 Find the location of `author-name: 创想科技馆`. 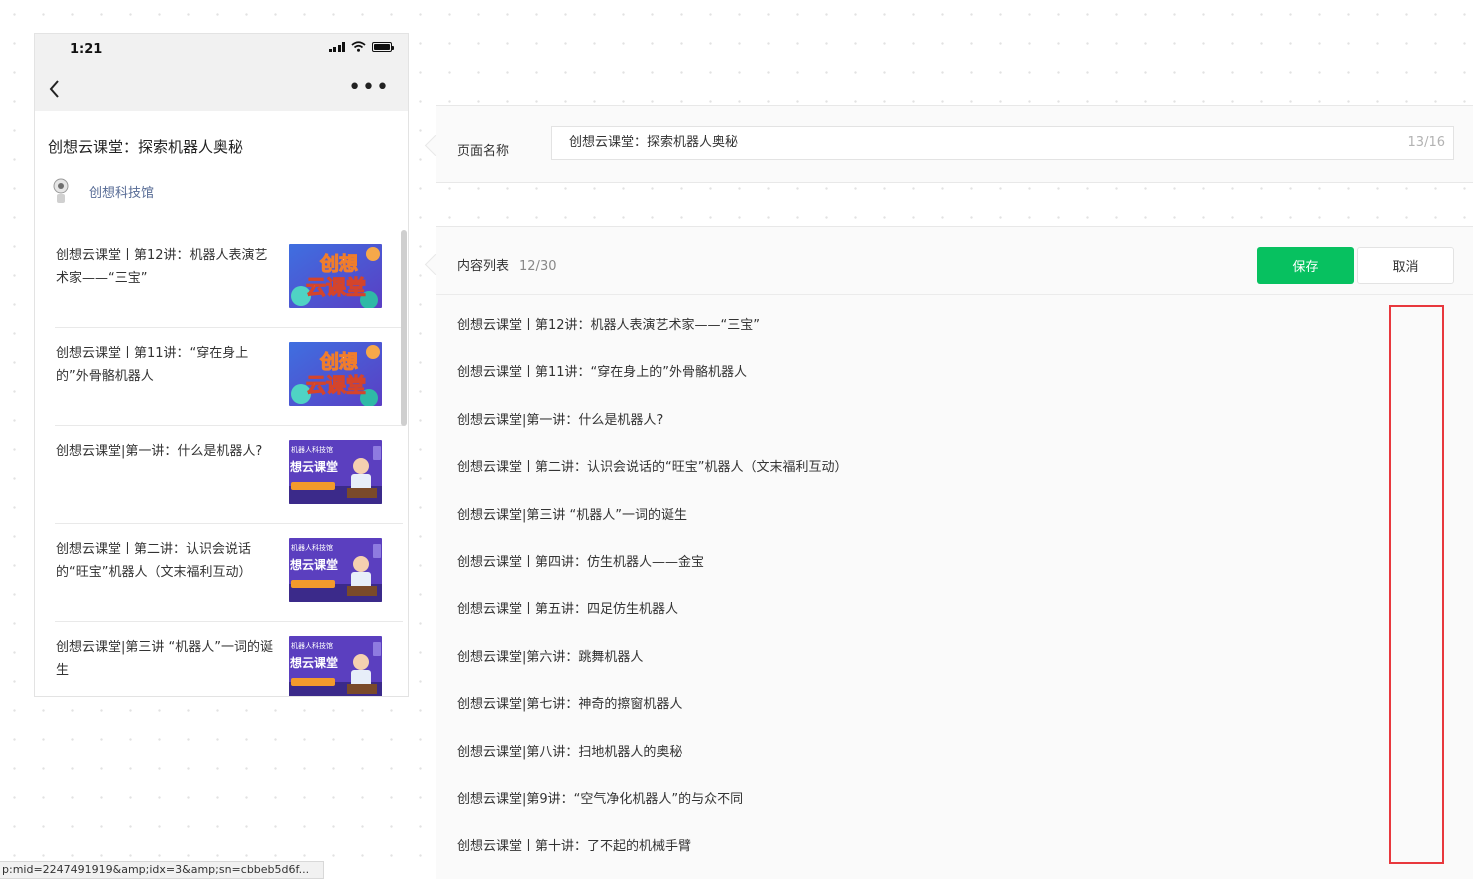

author-name: 创想科技馆 is located at coordinates (121, 191).